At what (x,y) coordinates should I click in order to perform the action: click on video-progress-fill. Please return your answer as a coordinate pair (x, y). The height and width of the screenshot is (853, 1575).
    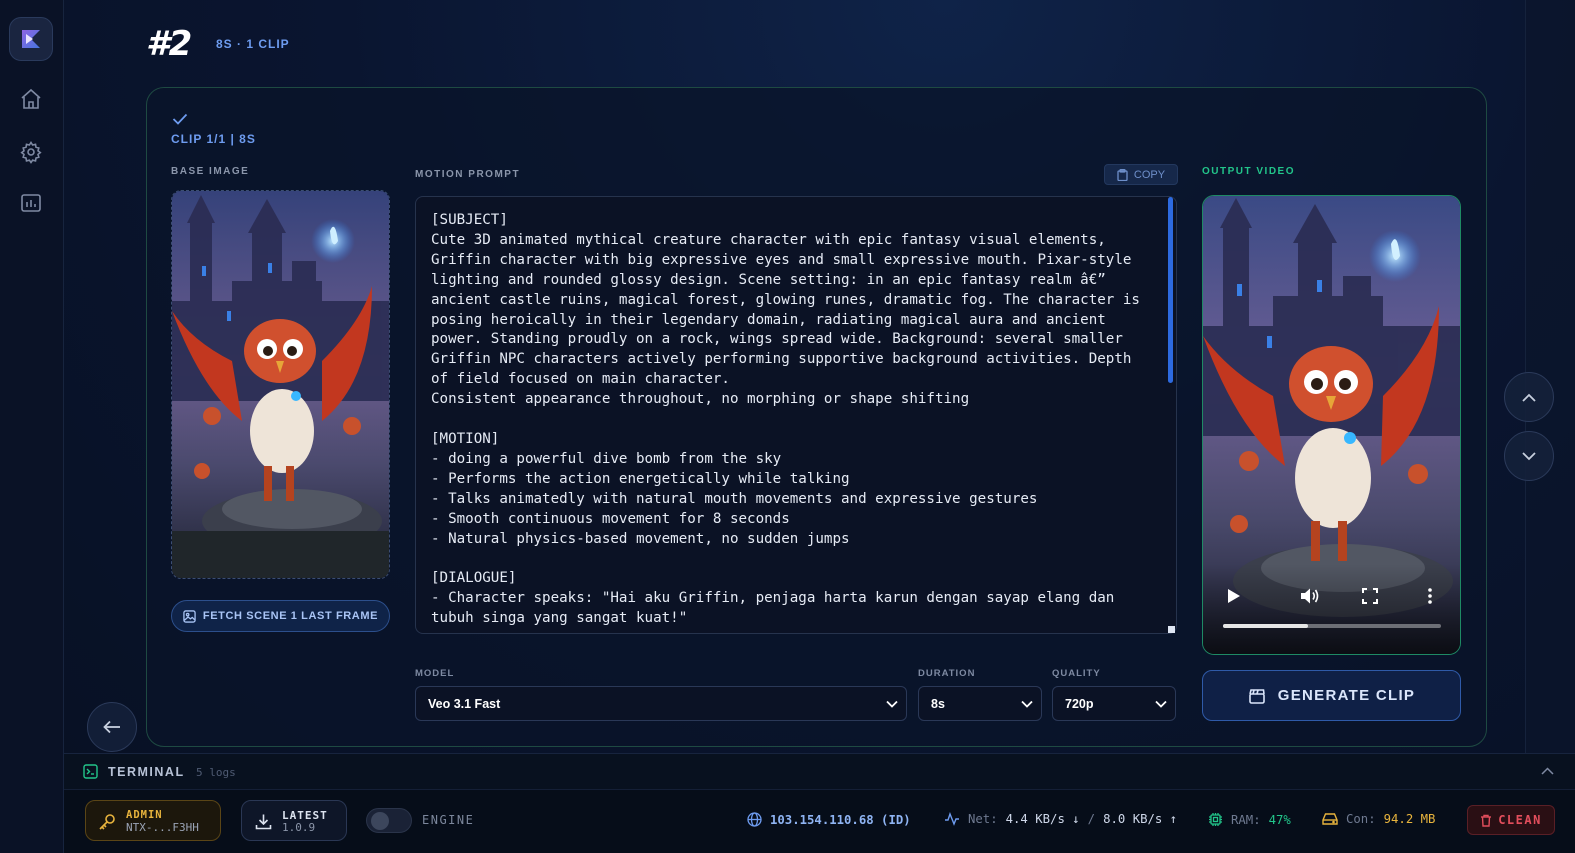
    Looking at the image, I should click on (1266, 626).